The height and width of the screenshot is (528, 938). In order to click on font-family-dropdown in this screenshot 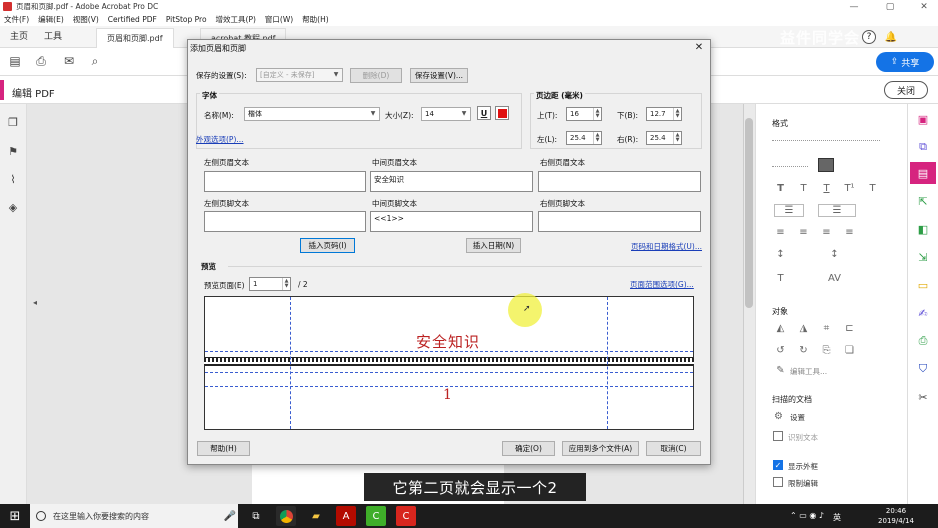, I will do `click(826, 140)`.